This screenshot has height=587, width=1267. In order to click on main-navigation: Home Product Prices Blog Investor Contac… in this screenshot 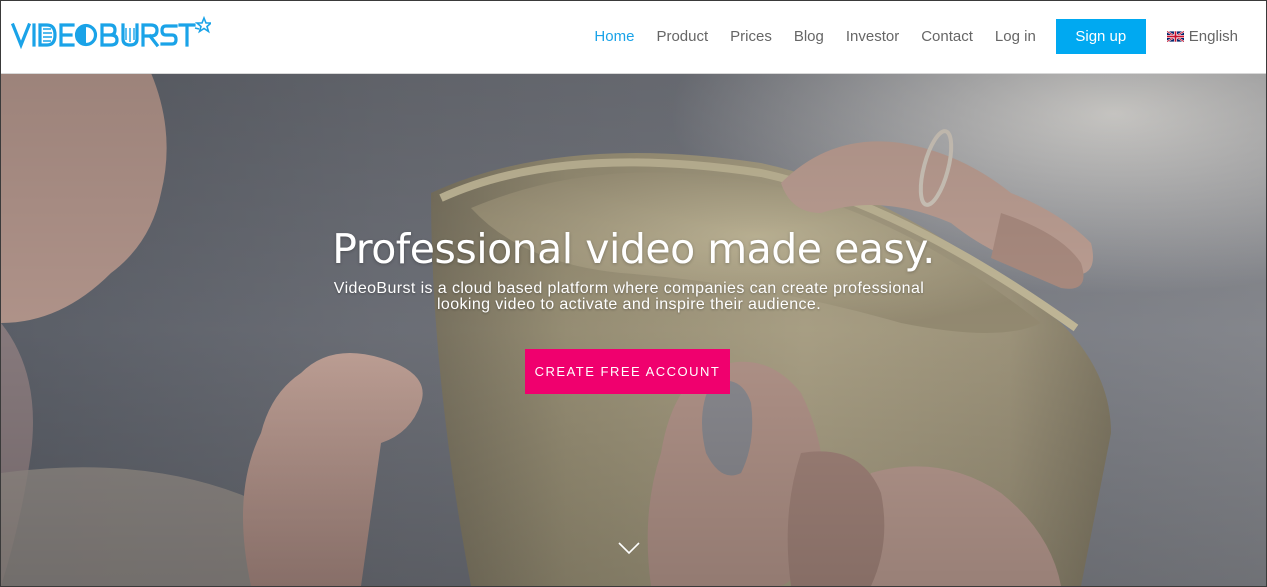, I will do `click(930, 36)`.